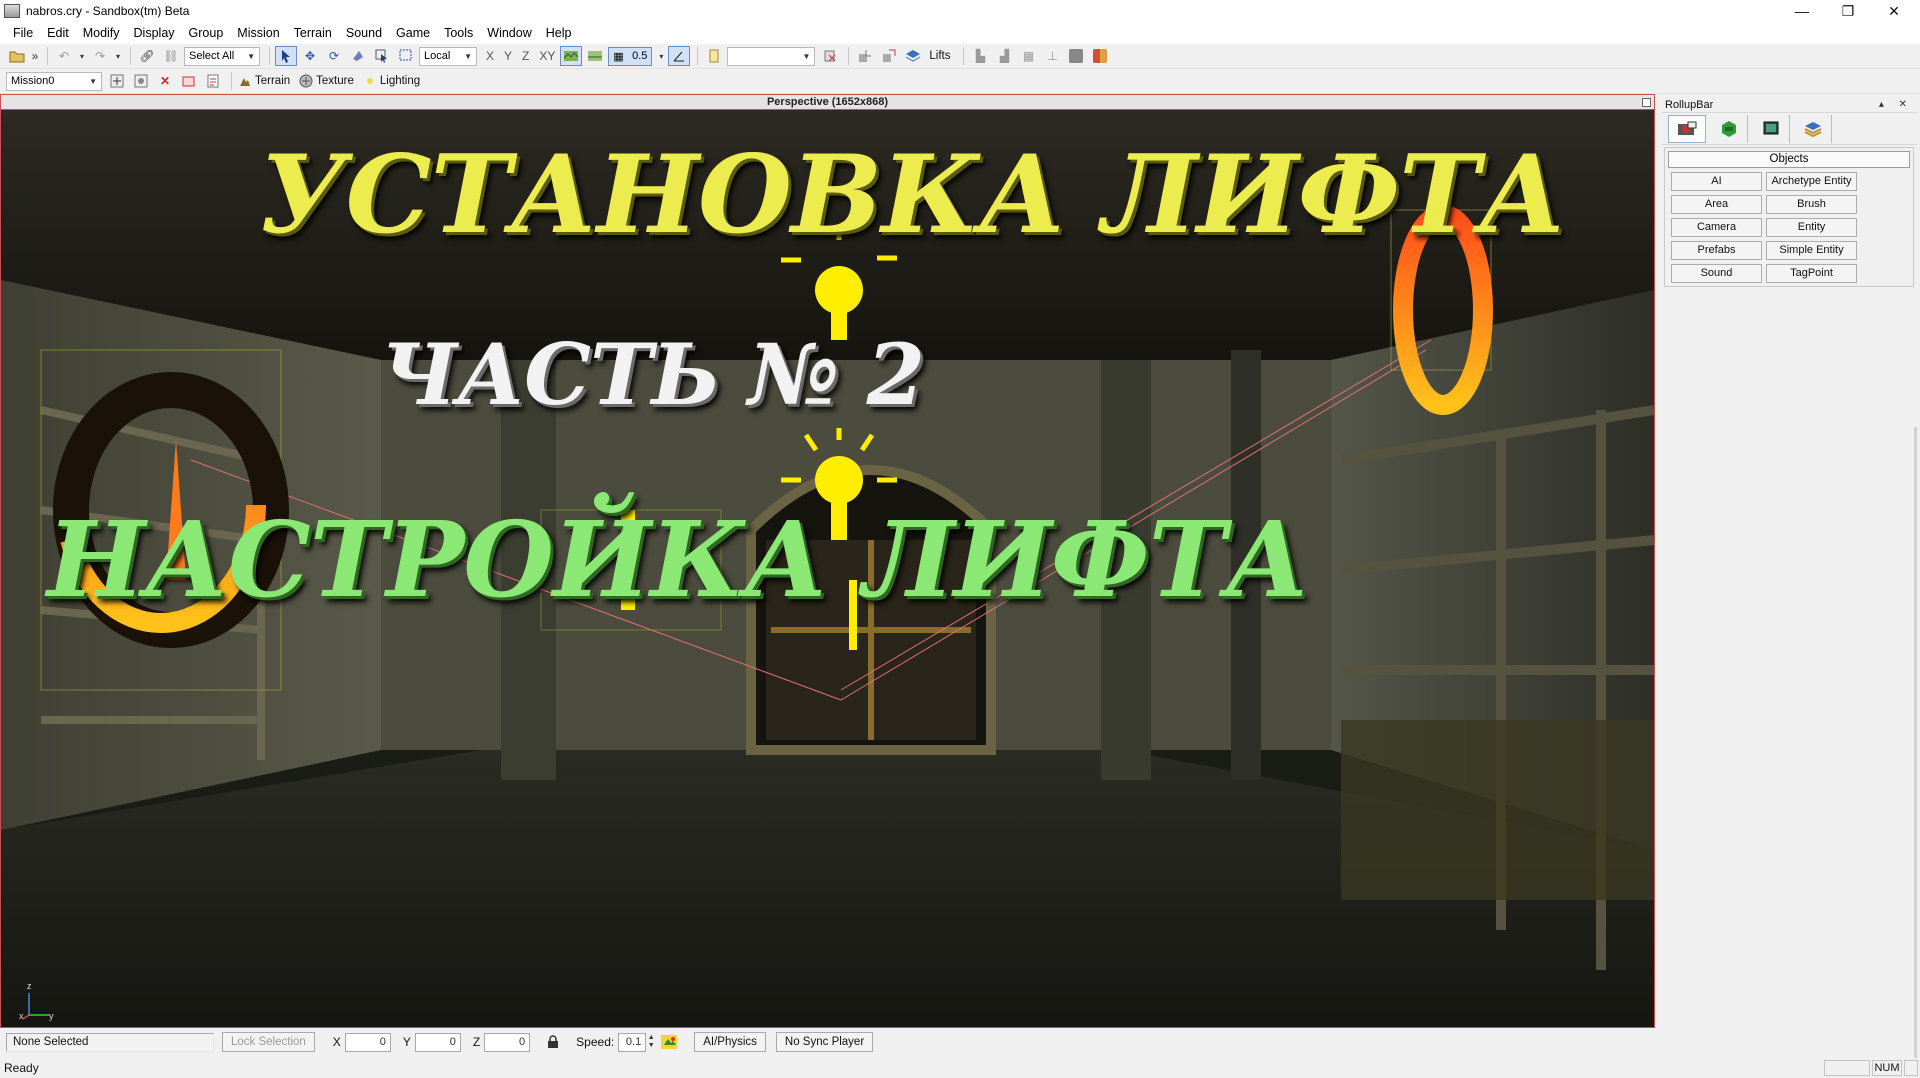  What do you see at coordinates (51, 1016) in the screenshot?
I see `axis-y-label: y` at bounding box center [51, 1016].